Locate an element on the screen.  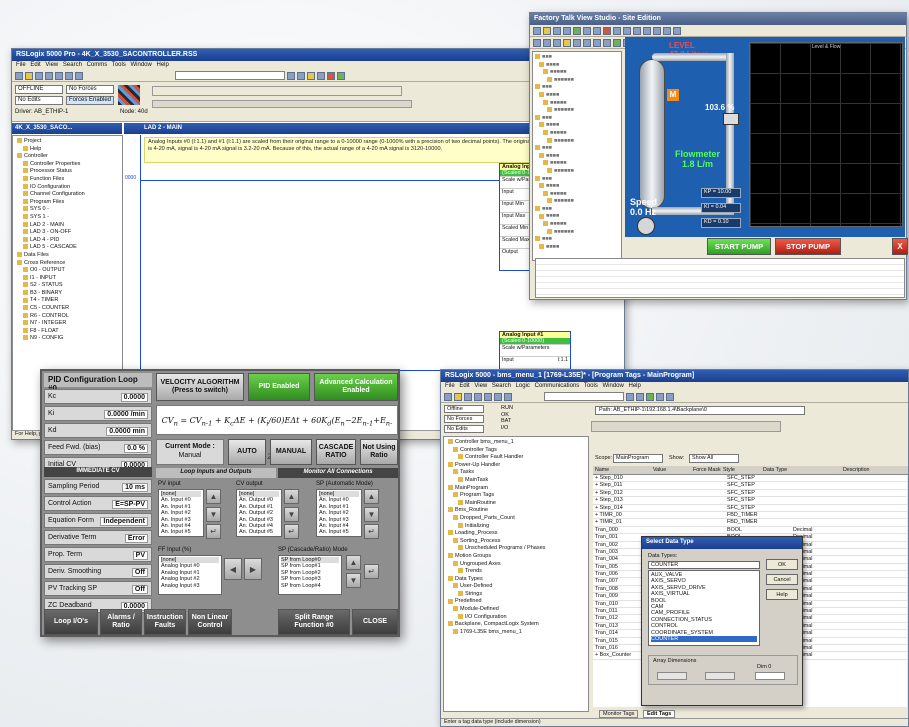
stop-pump-button: STOP PUMP is located at coordinates (808, 246).